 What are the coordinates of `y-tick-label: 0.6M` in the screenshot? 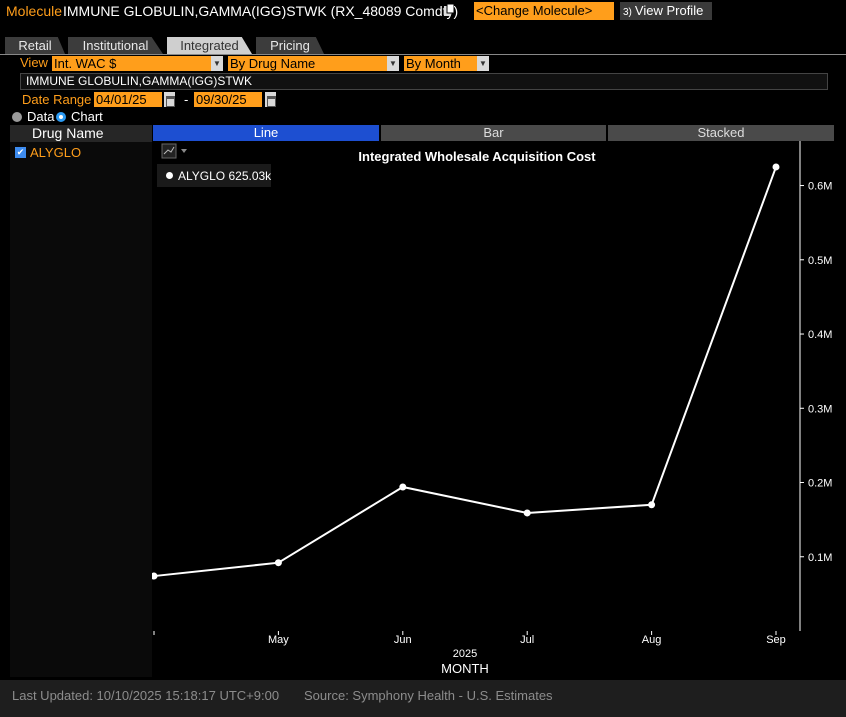 It's located at (820, 187).